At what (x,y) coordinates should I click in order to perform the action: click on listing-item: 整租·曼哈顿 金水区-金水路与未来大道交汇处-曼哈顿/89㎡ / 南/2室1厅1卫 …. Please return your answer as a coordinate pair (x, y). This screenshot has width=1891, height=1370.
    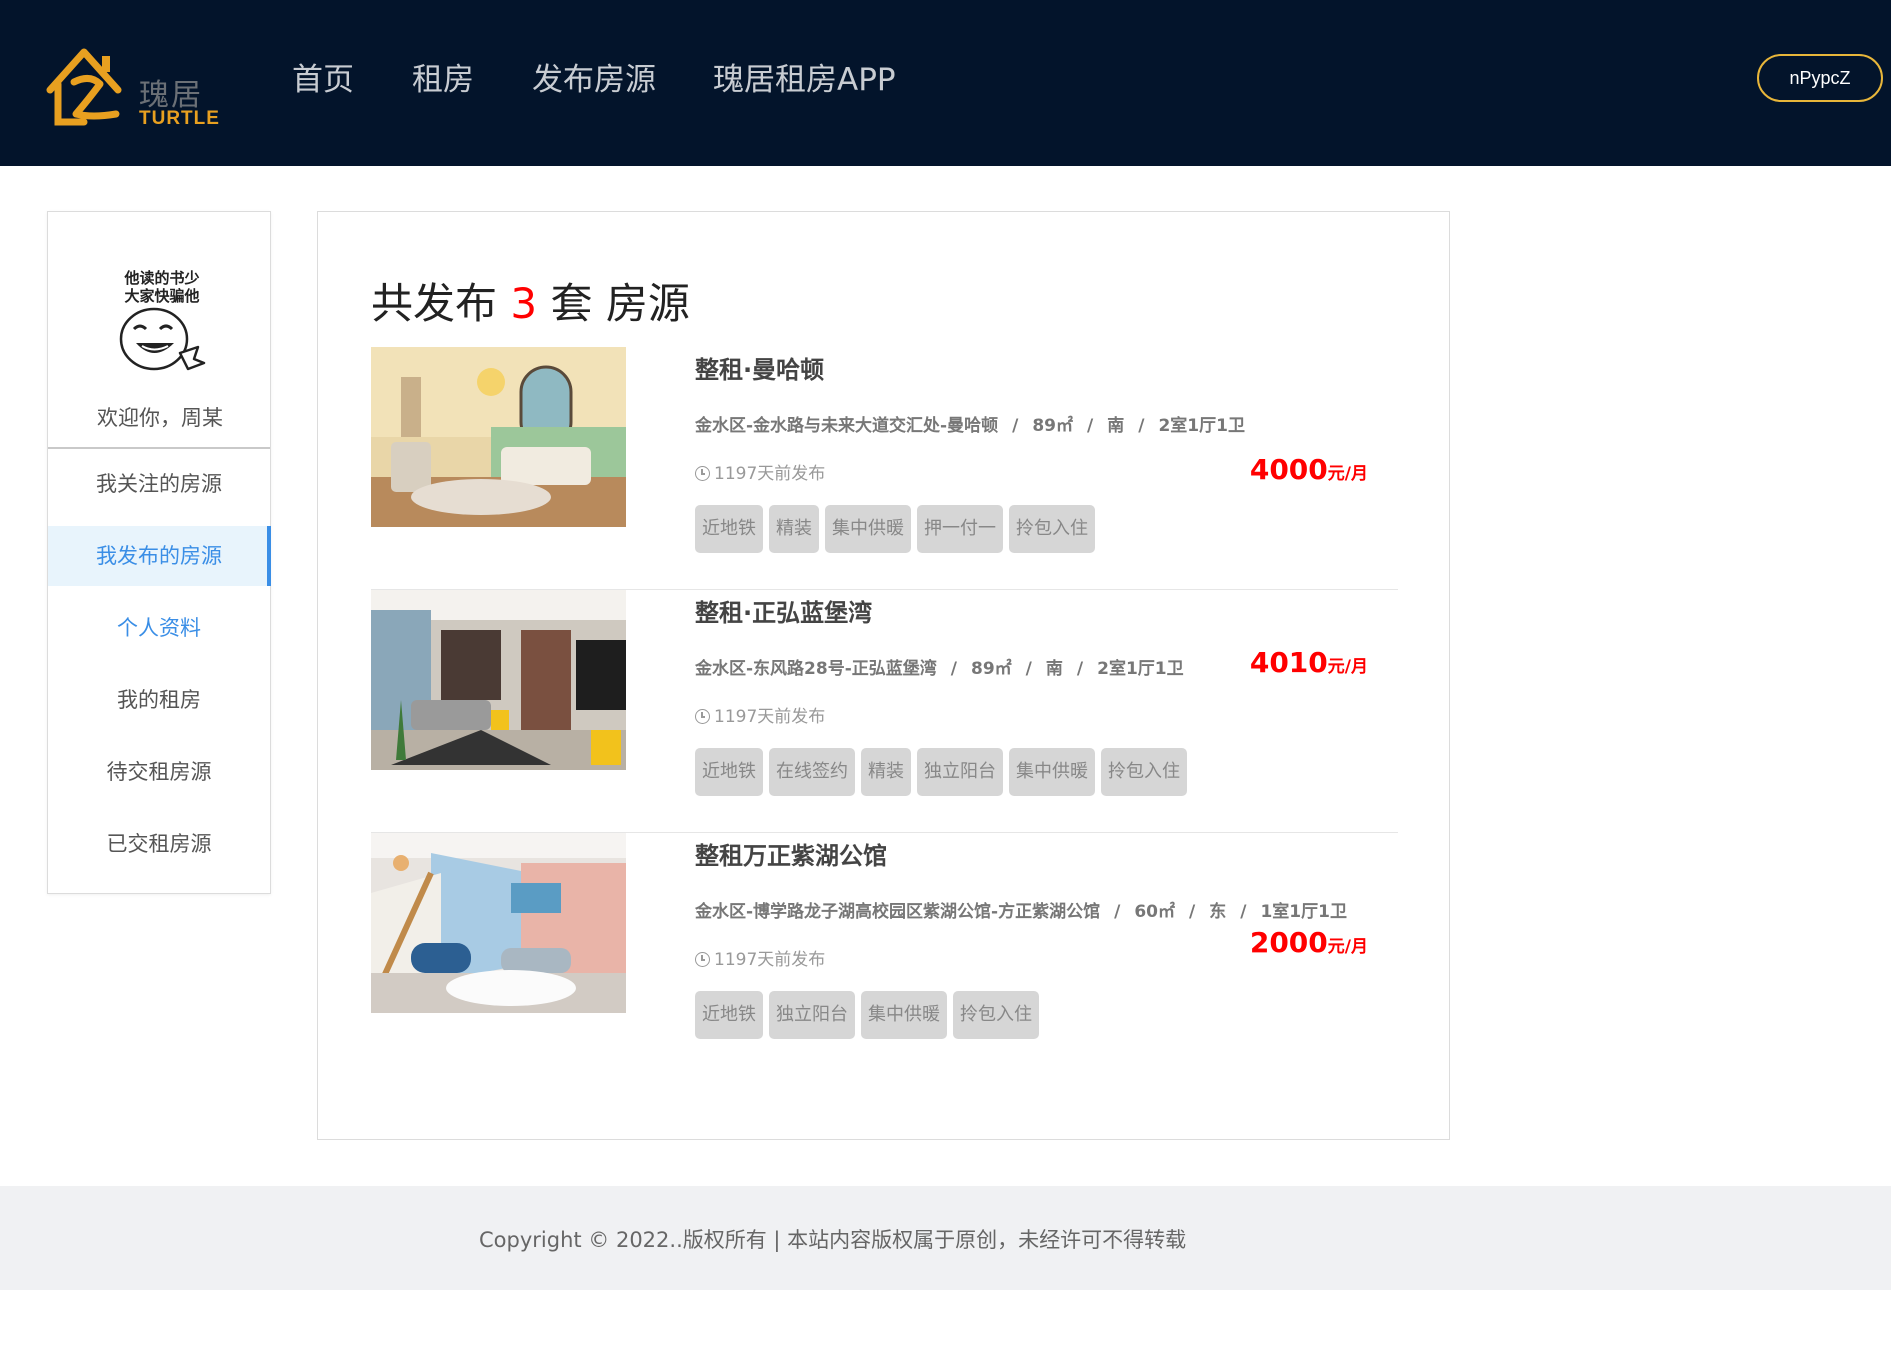
    Looking at the image, I should click on (884, 468).